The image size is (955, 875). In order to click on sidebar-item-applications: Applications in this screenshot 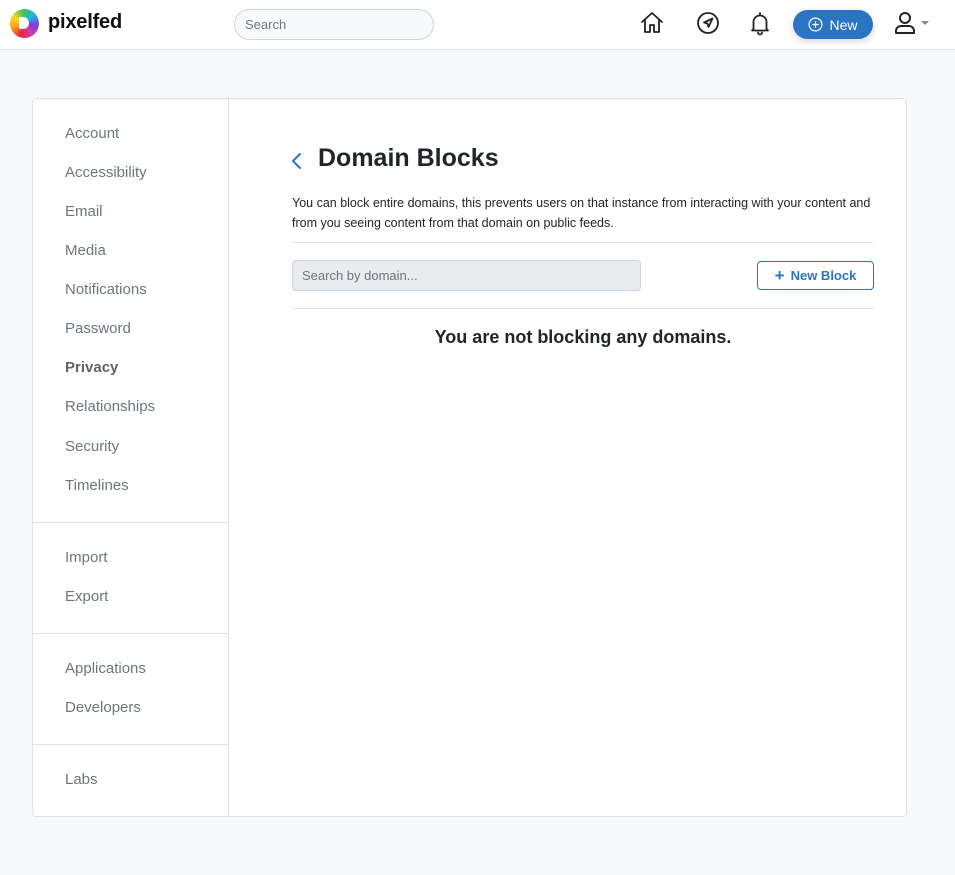, I will do `click(105, 668)`.